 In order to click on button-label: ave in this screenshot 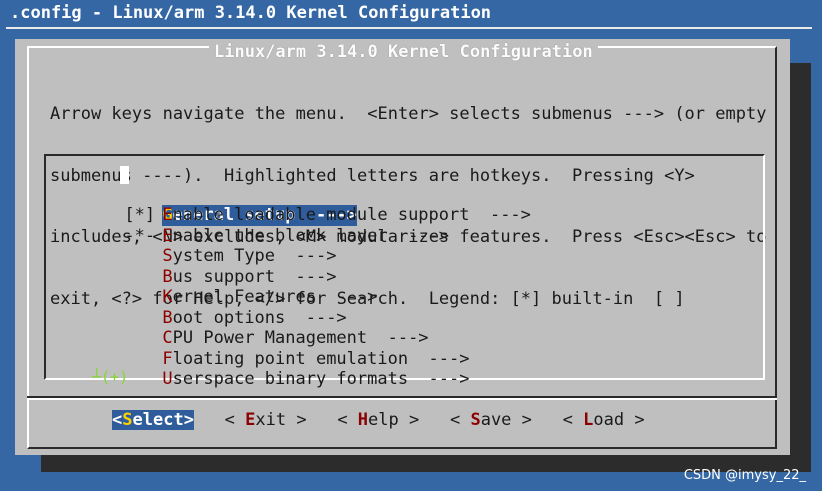, I will do `click(496, 420)`.